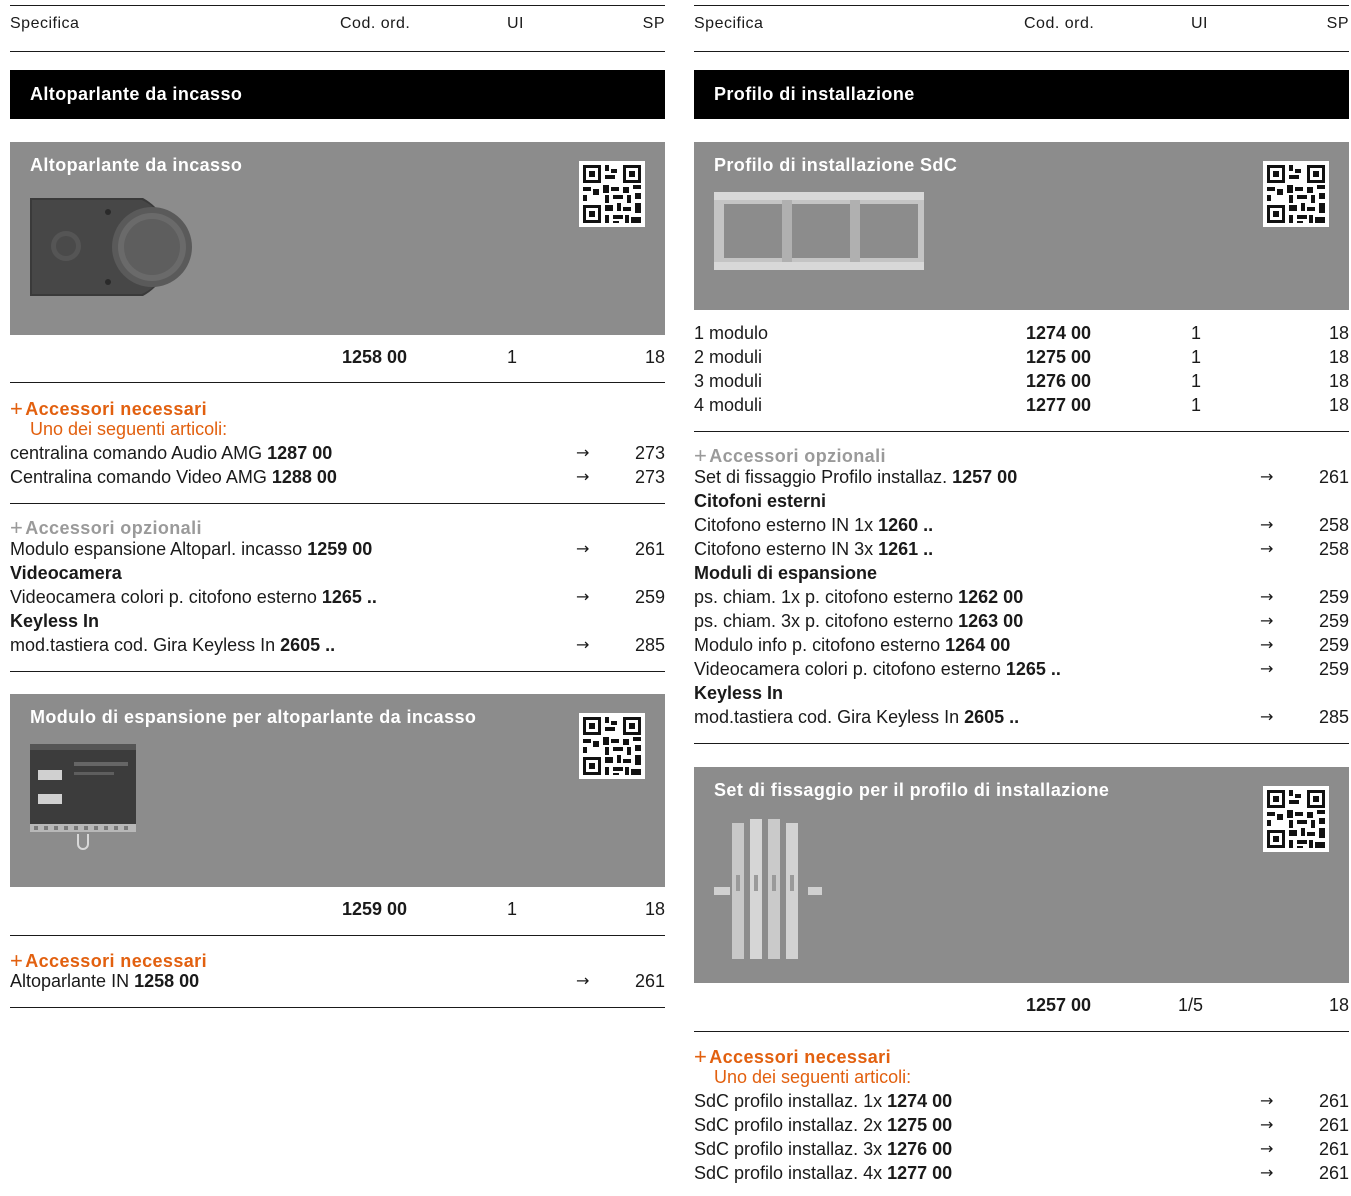 This screenshot has height=1196, width=1351. Describe the element at coordinates (337, 94) in the screenshot. I see `section-title: Altoparlante da incasso` at that location.